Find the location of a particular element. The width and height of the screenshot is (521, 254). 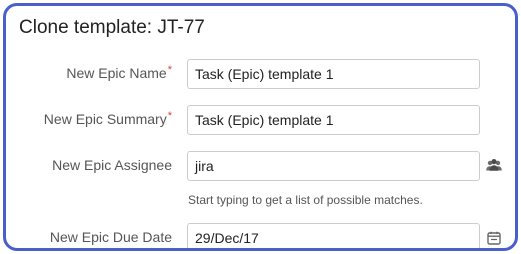

calendar-icon is located at coordinates (494, 238).